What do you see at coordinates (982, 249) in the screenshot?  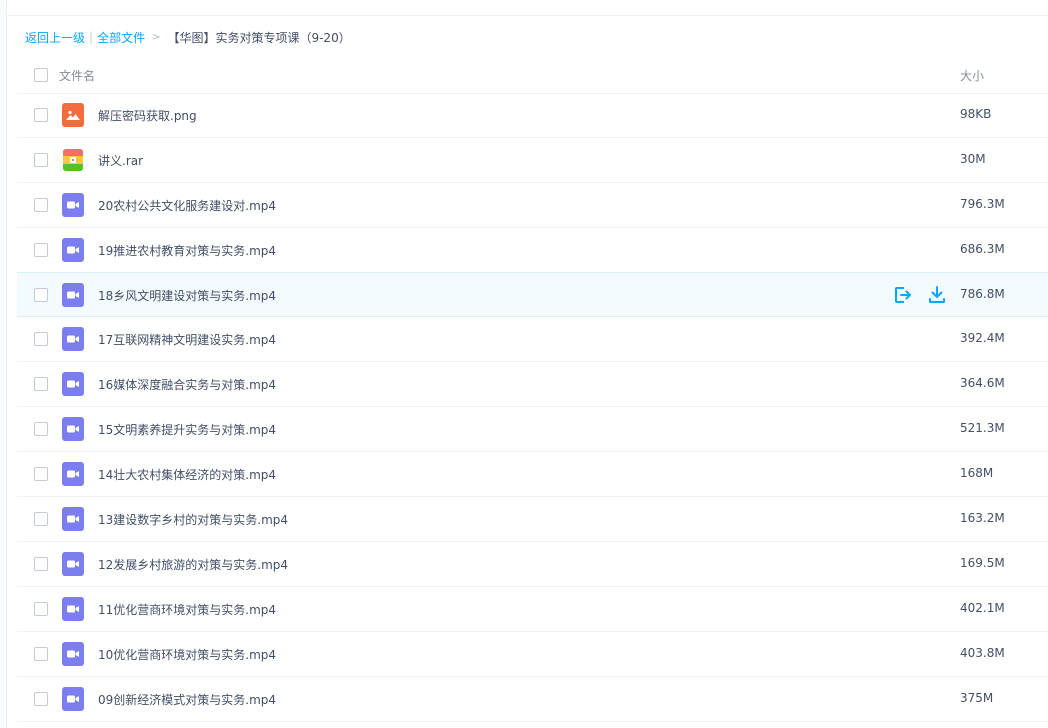 I see `file-size: 686.3M` at bounding box center [982, 249].